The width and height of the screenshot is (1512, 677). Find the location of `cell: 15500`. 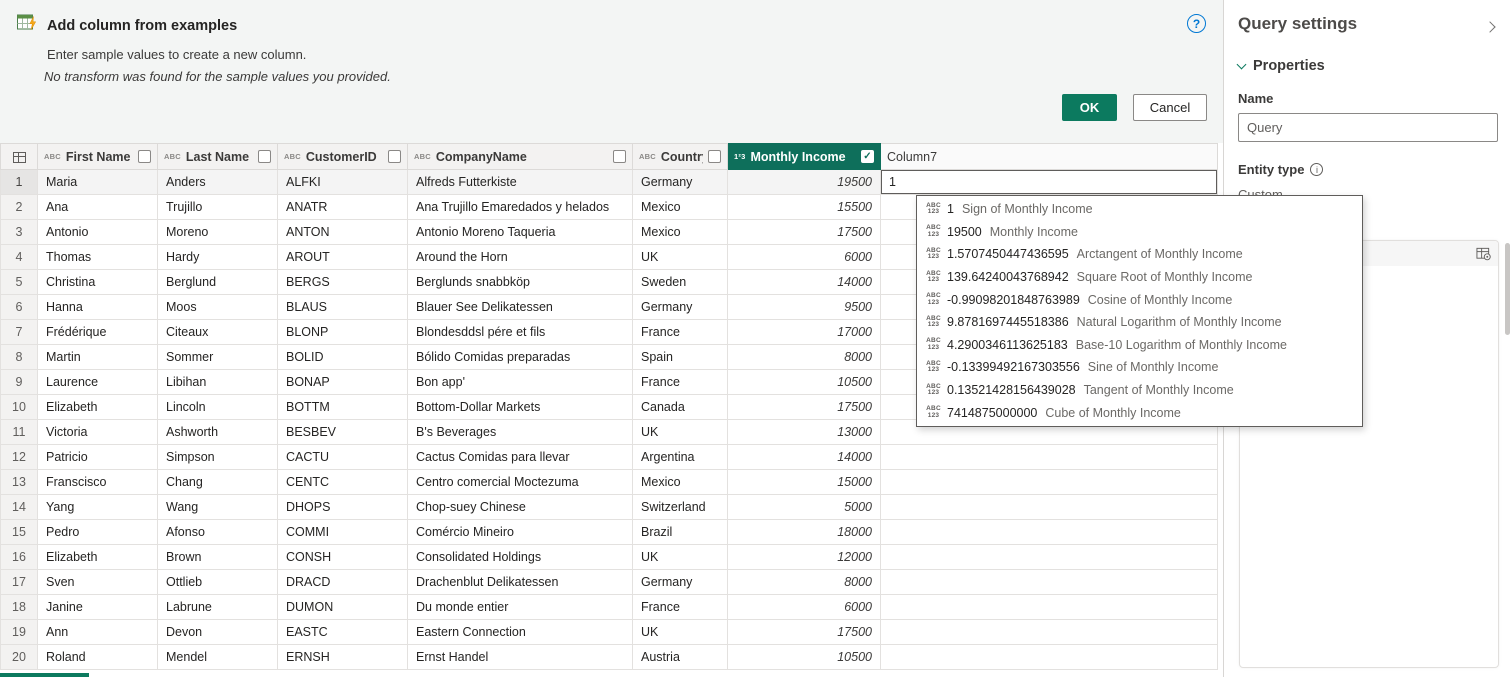

cell: 15500 is located at coordinates (804, 207).